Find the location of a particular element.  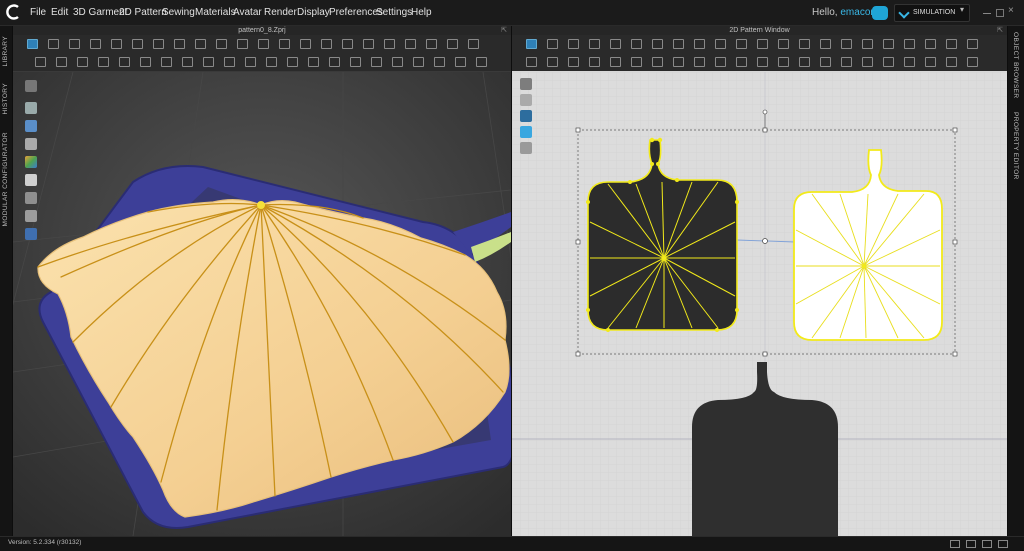

show-avatar-icon is located at coordinates (31, 144).